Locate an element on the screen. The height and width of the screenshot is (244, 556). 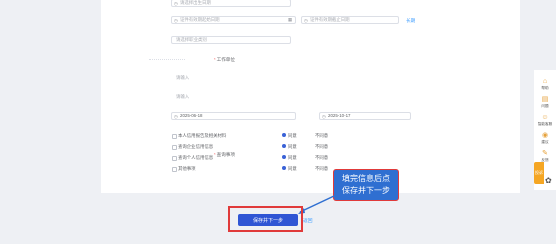
headset-icon: ☺ is located at coordinates (545, 117).